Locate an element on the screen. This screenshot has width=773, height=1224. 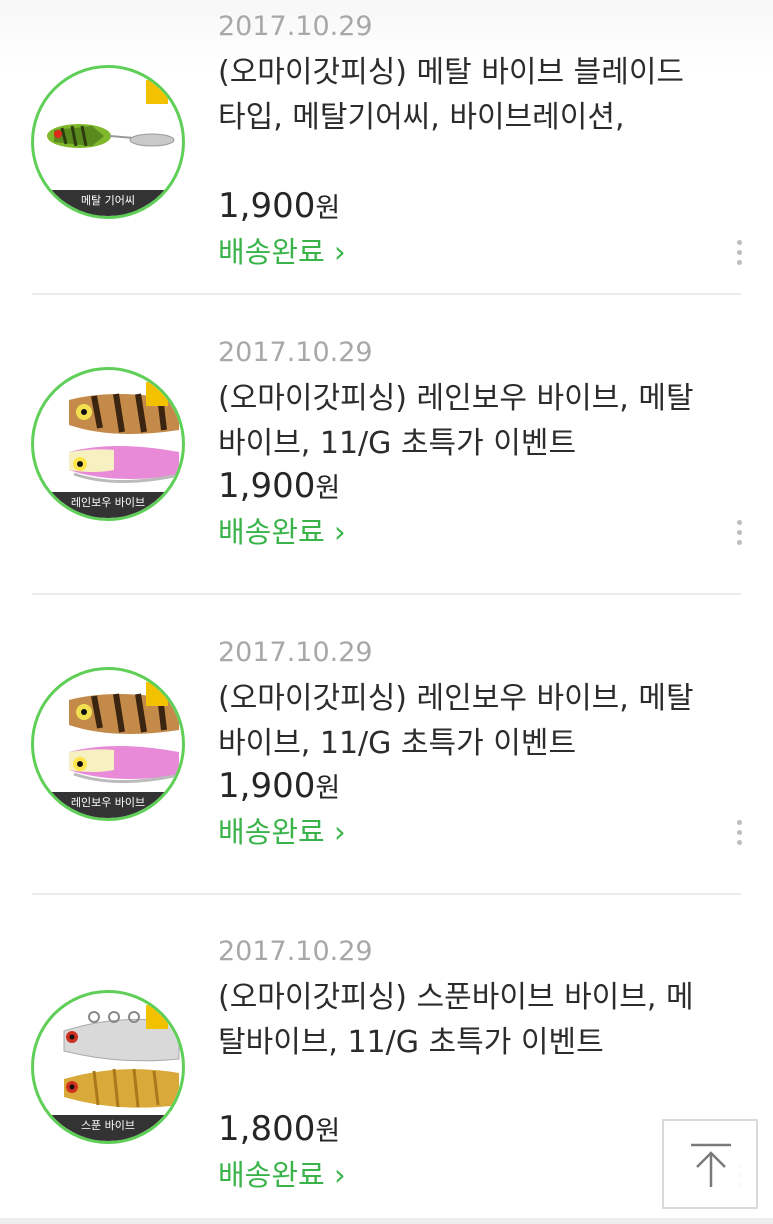
product-thumbnail: 메탈 기어씨 is located at coordinates (108, 142).